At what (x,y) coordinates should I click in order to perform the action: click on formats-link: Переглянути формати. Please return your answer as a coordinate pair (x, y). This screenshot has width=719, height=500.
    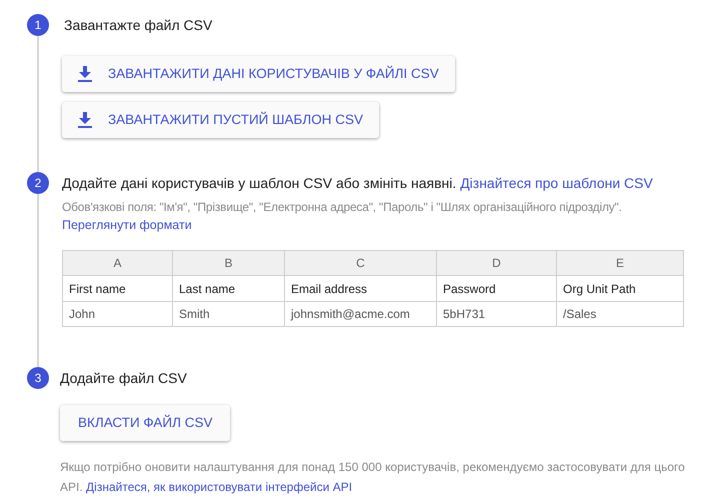
    Looking at the image, I should click on (386, 225).